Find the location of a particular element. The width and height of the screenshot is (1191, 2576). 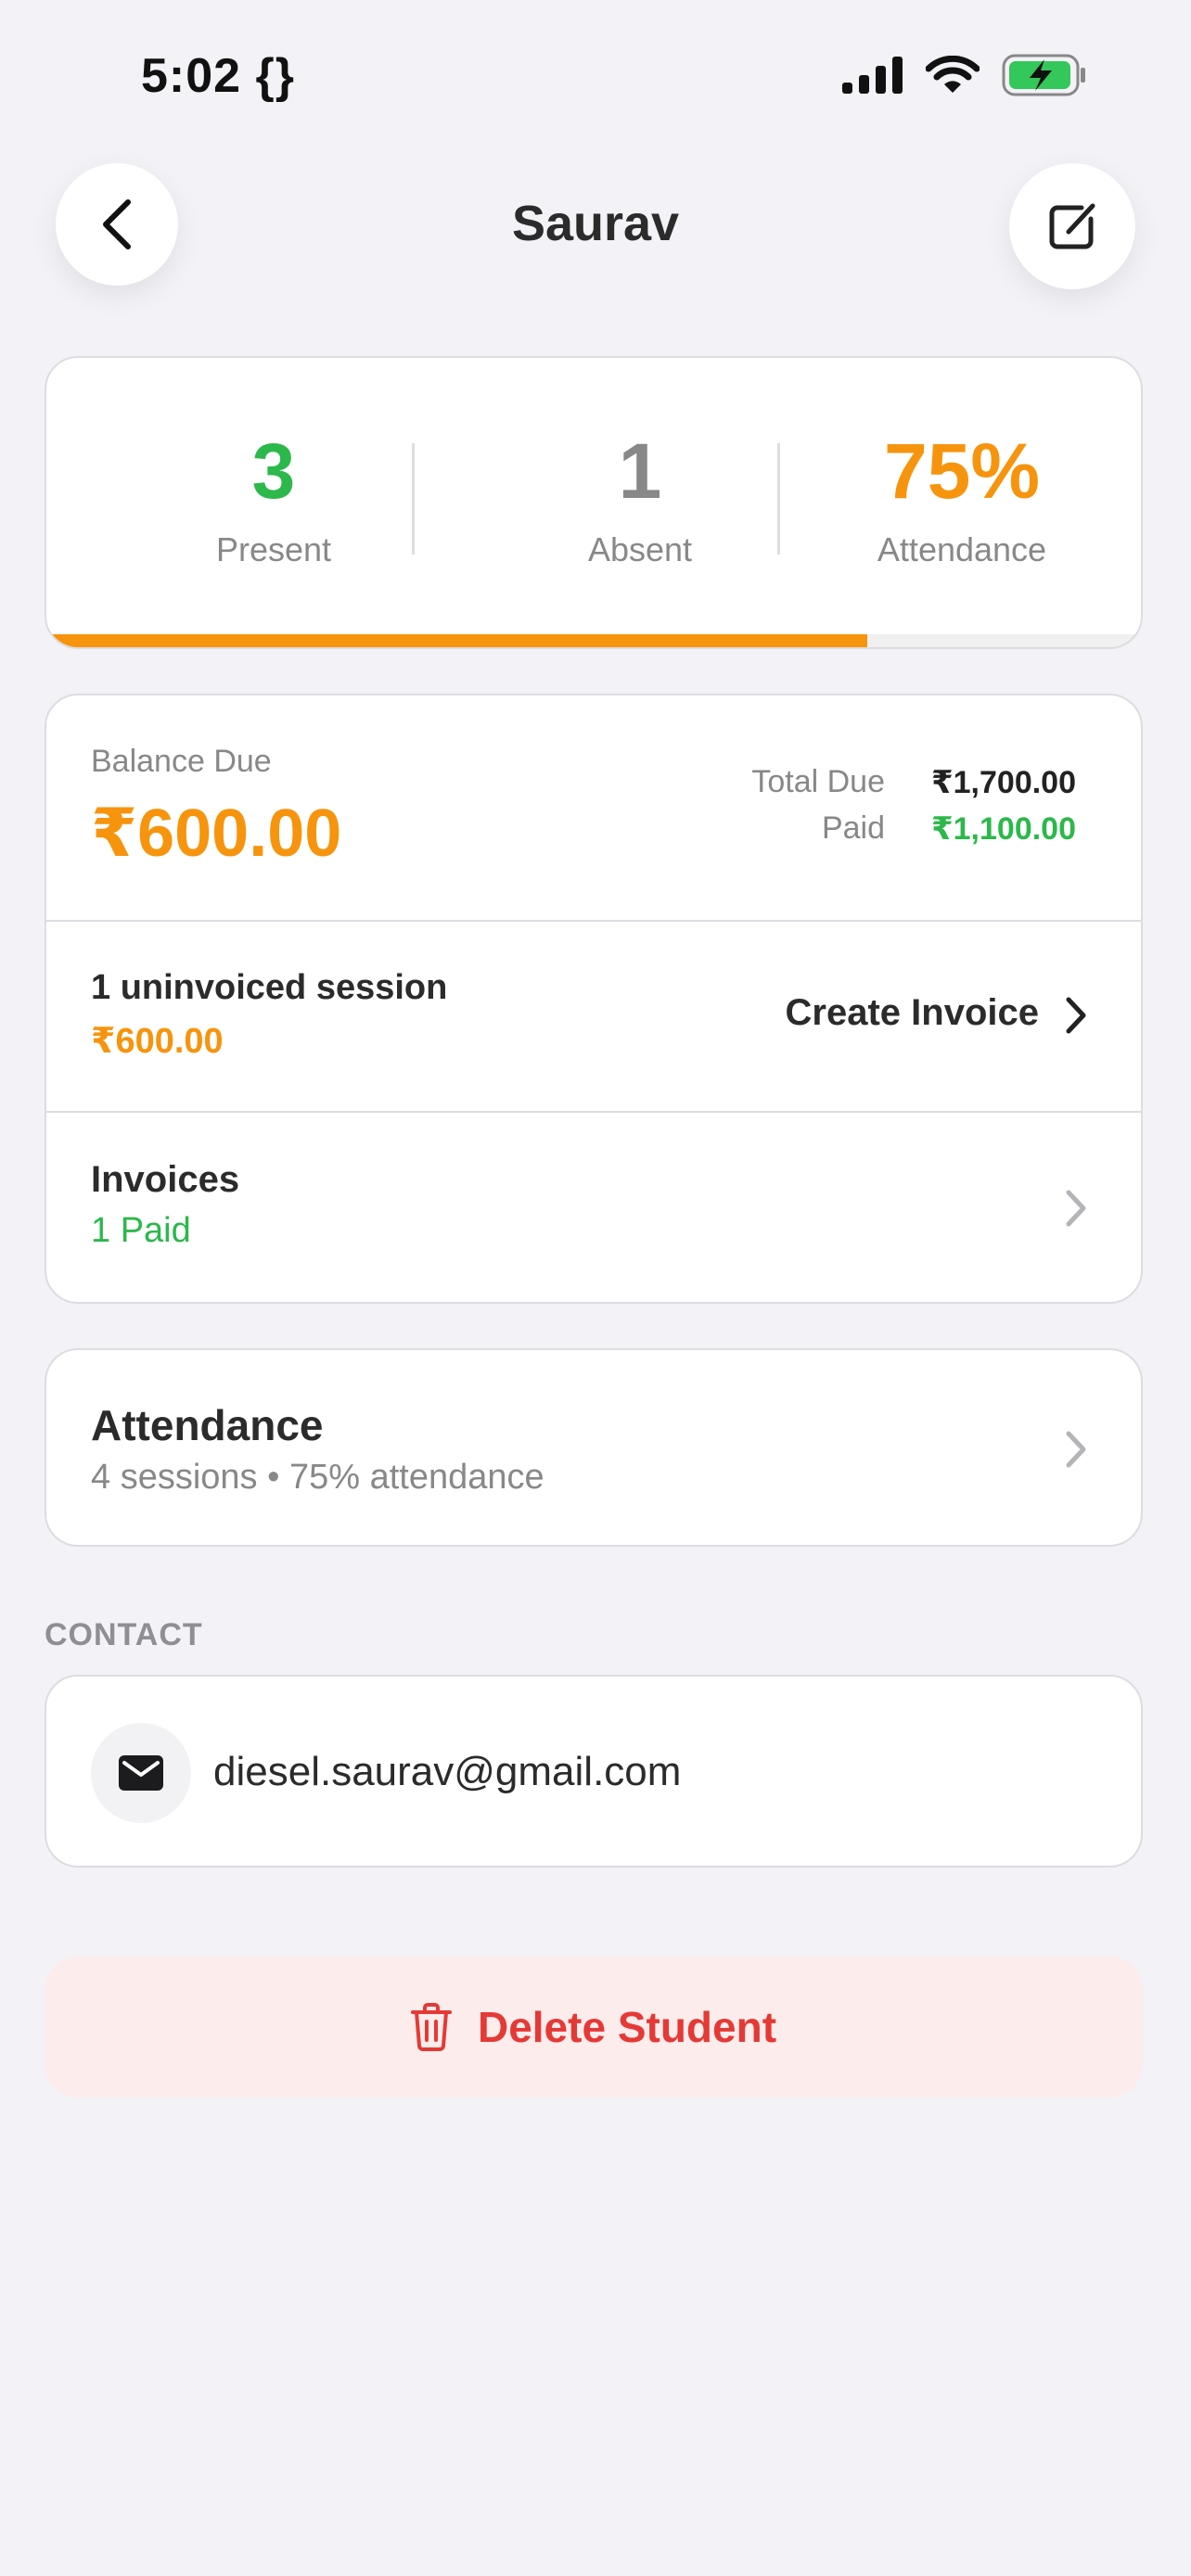

attendance-row: Attendance 4 sessions • 75% attendance is located at coordinates (594, 1447).